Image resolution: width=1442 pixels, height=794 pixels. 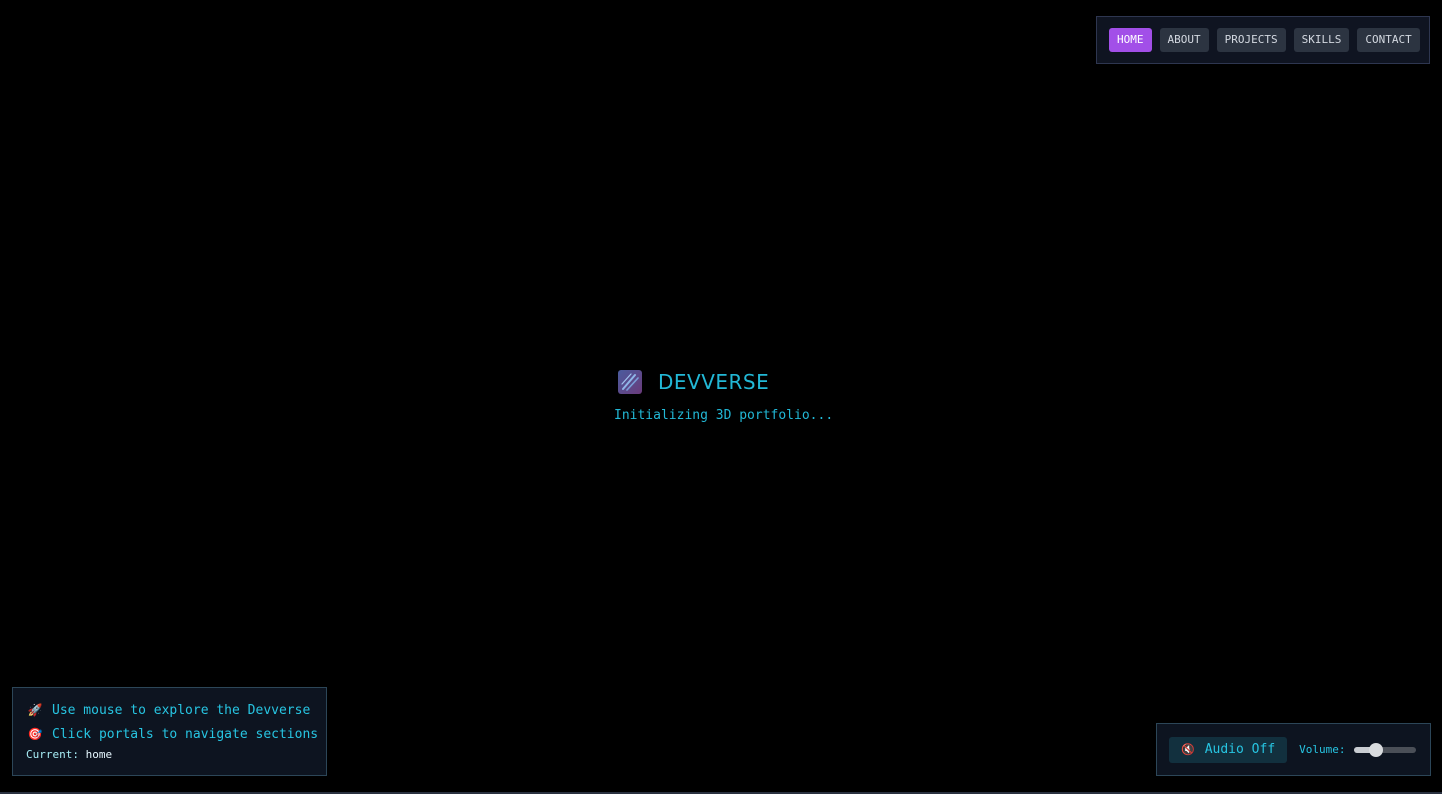 What do you see at coordinates (1375, 749) in the screenshot?
I see `volume-thumb` at bounding box center [1375, 749].